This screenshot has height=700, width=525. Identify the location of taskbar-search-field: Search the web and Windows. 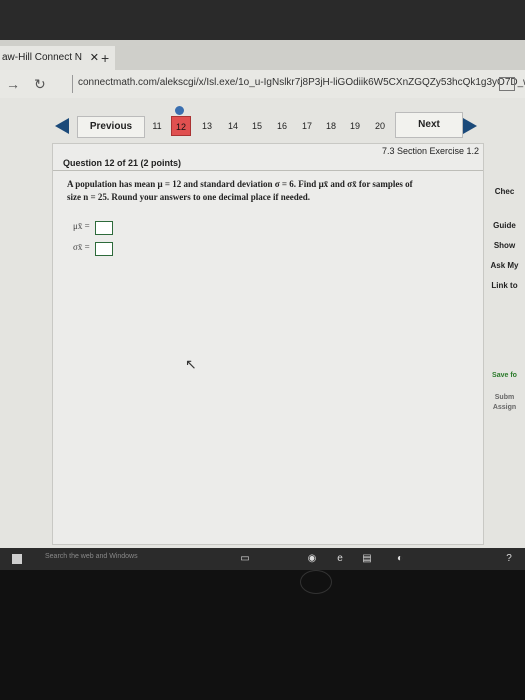
(91, 556).